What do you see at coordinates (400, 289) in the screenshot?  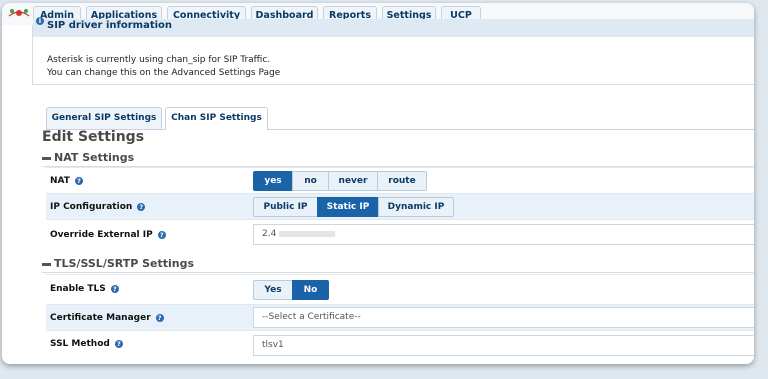 I see `enable-tls-row: Enable TLS? Yes No` at bounding box center [400, 289].